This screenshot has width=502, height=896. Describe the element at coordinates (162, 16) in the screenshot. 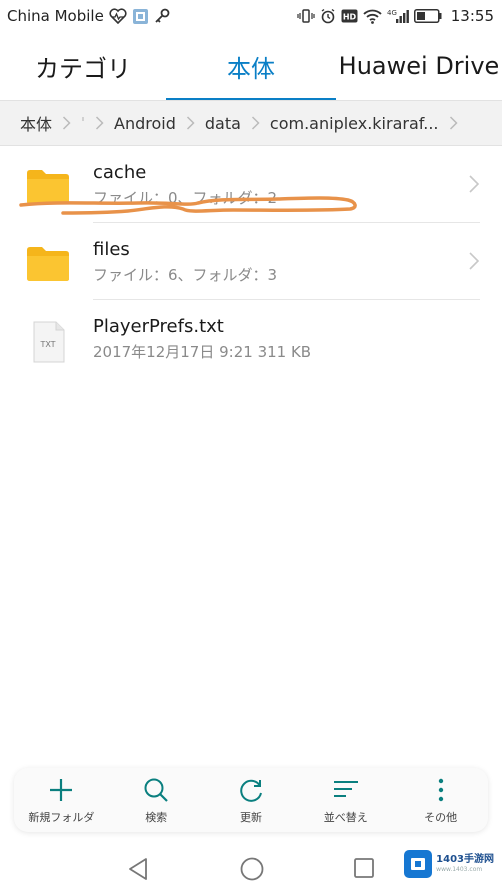

I see `key-icon` at that location.